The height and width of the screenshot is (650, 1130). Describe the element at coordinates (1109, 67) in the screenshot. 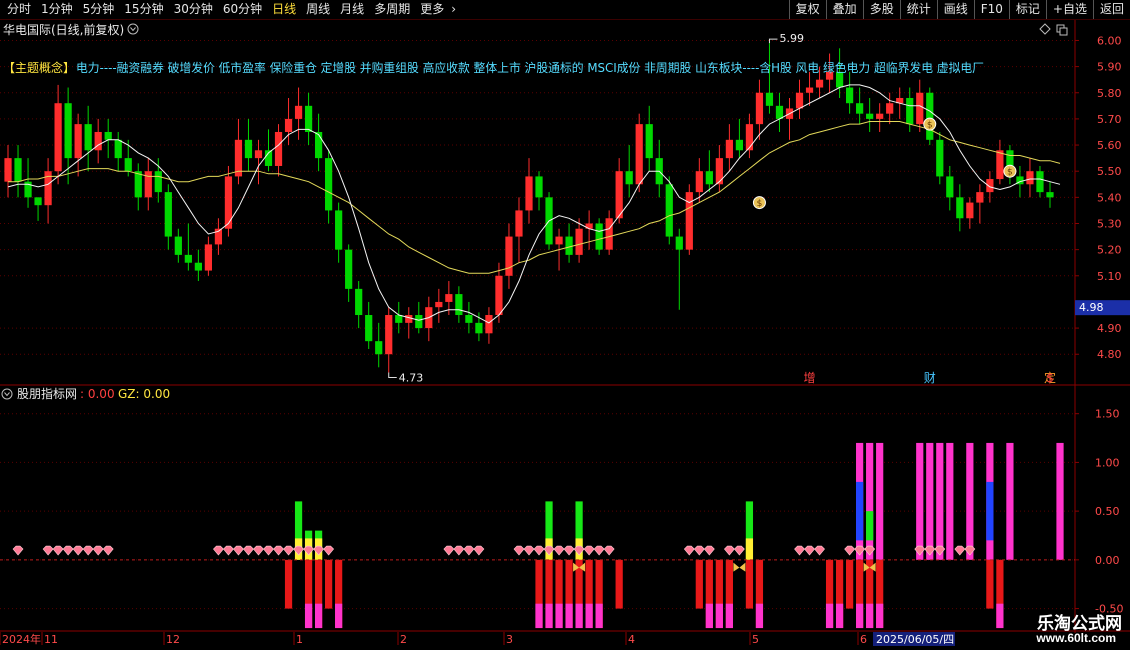

I see `price-tick-label: 5.90` at that location.